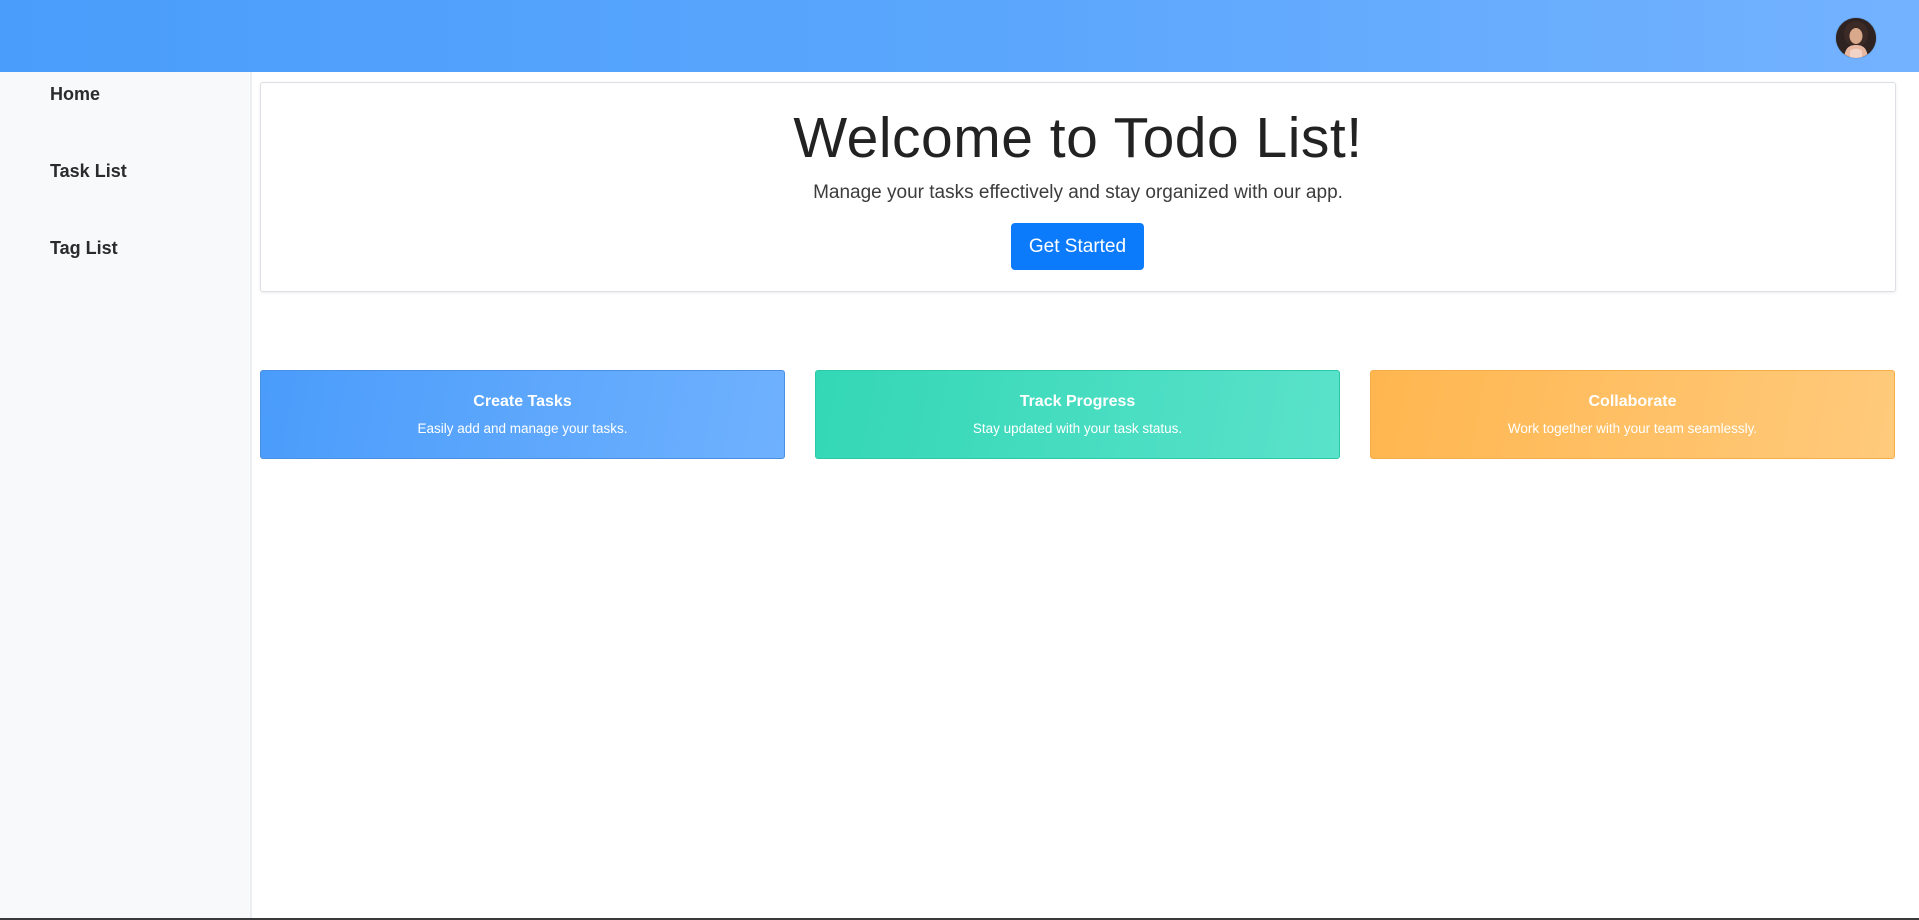  Describe the element at coordinates (88, 171) in the screenshot. I see `sidebar-item-task-list: Task List` at that location.